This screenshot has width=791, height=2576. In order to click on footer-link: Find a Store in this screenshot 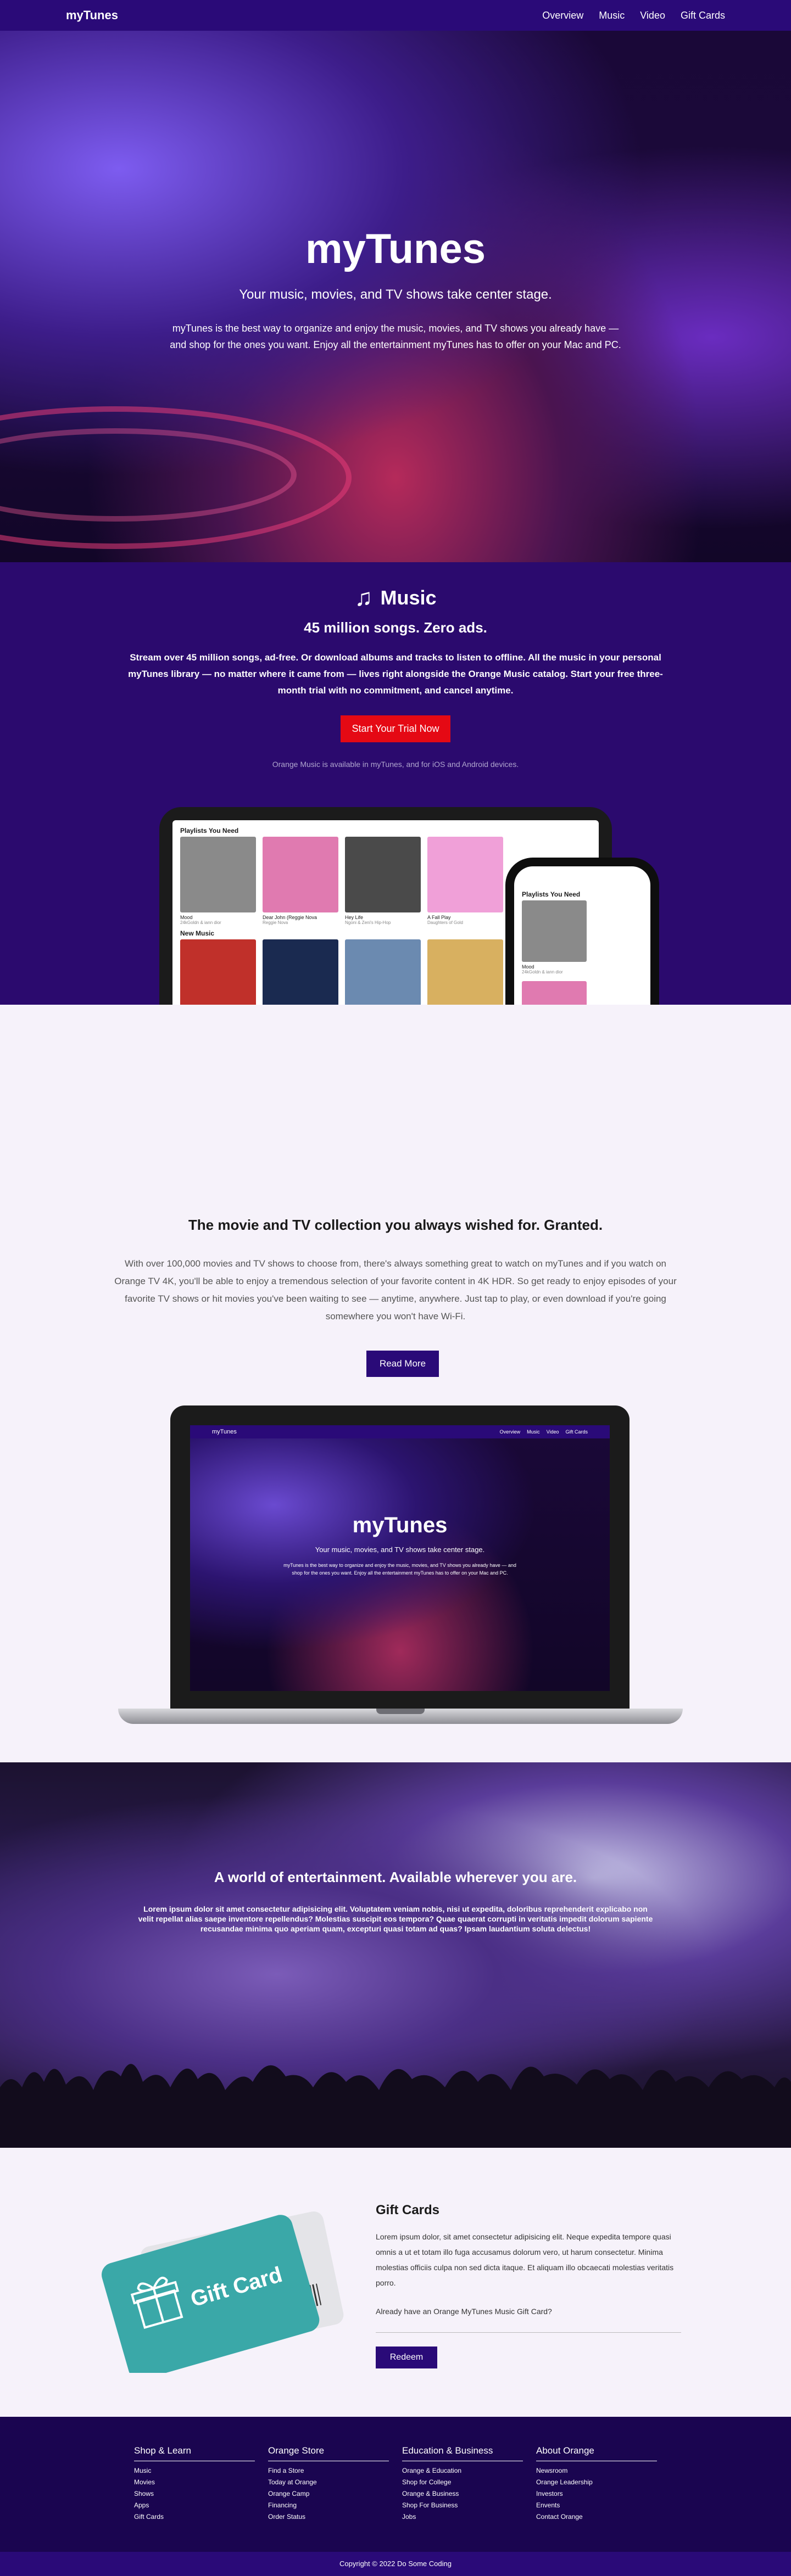, I will do `click(328, 2470)`.